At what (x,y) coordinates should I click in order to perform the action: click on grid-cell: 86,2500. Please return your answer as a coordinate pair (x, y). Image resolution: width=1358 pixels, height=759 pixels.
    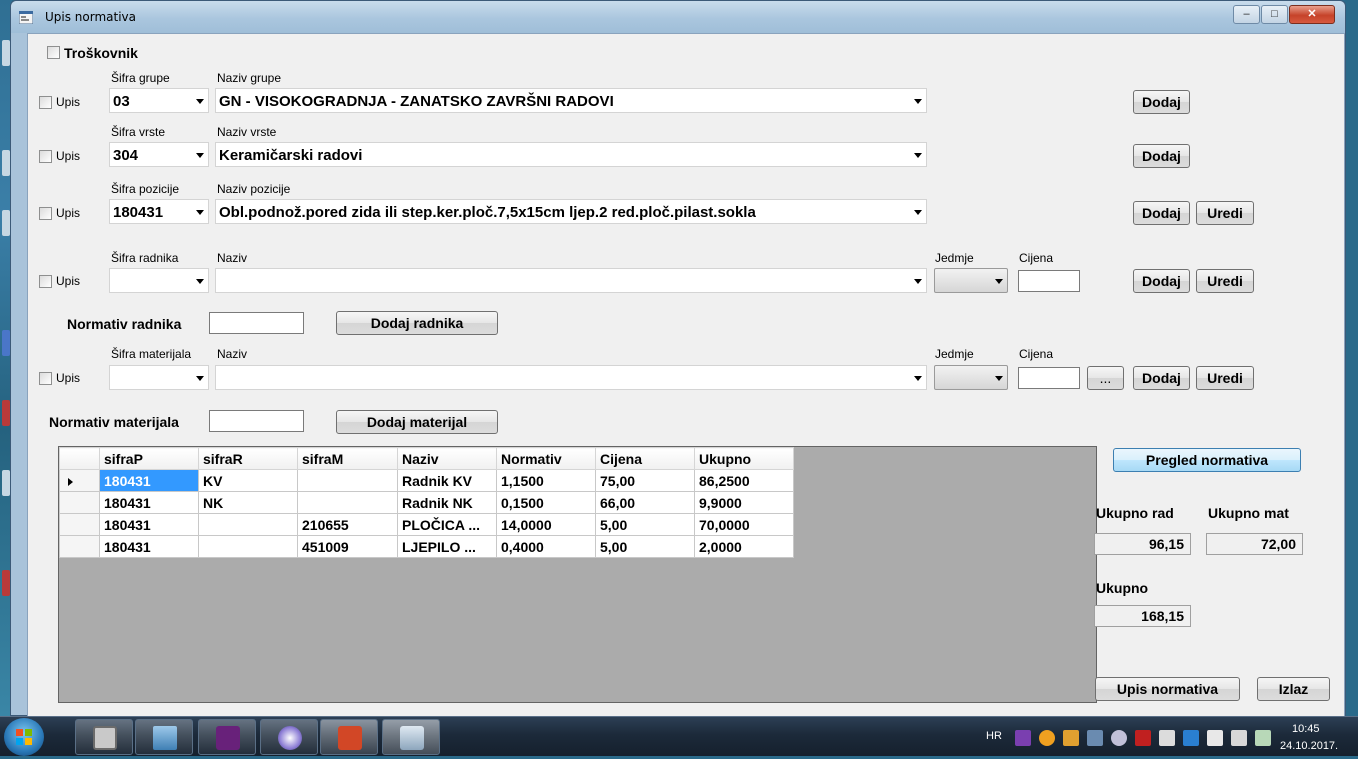
    Looking at the image, I should click on (744, 480).